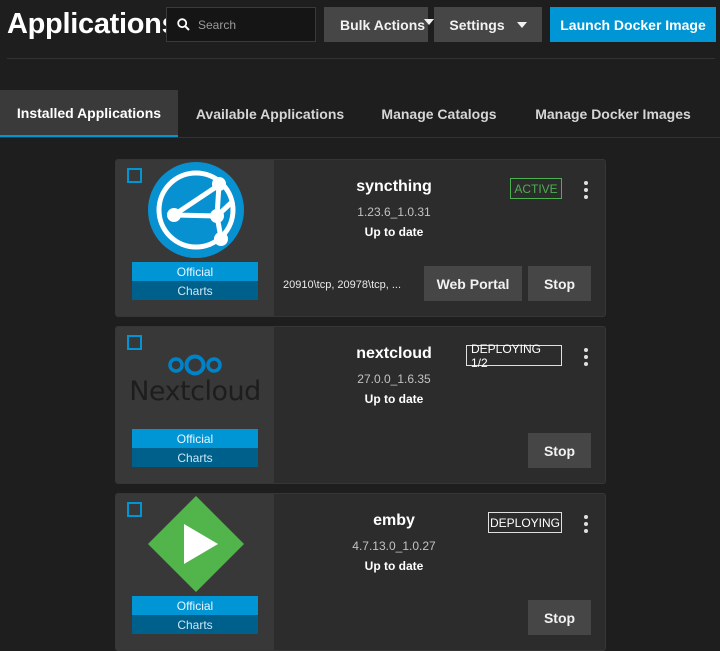  I want to click on search-input, so click(253, 24).